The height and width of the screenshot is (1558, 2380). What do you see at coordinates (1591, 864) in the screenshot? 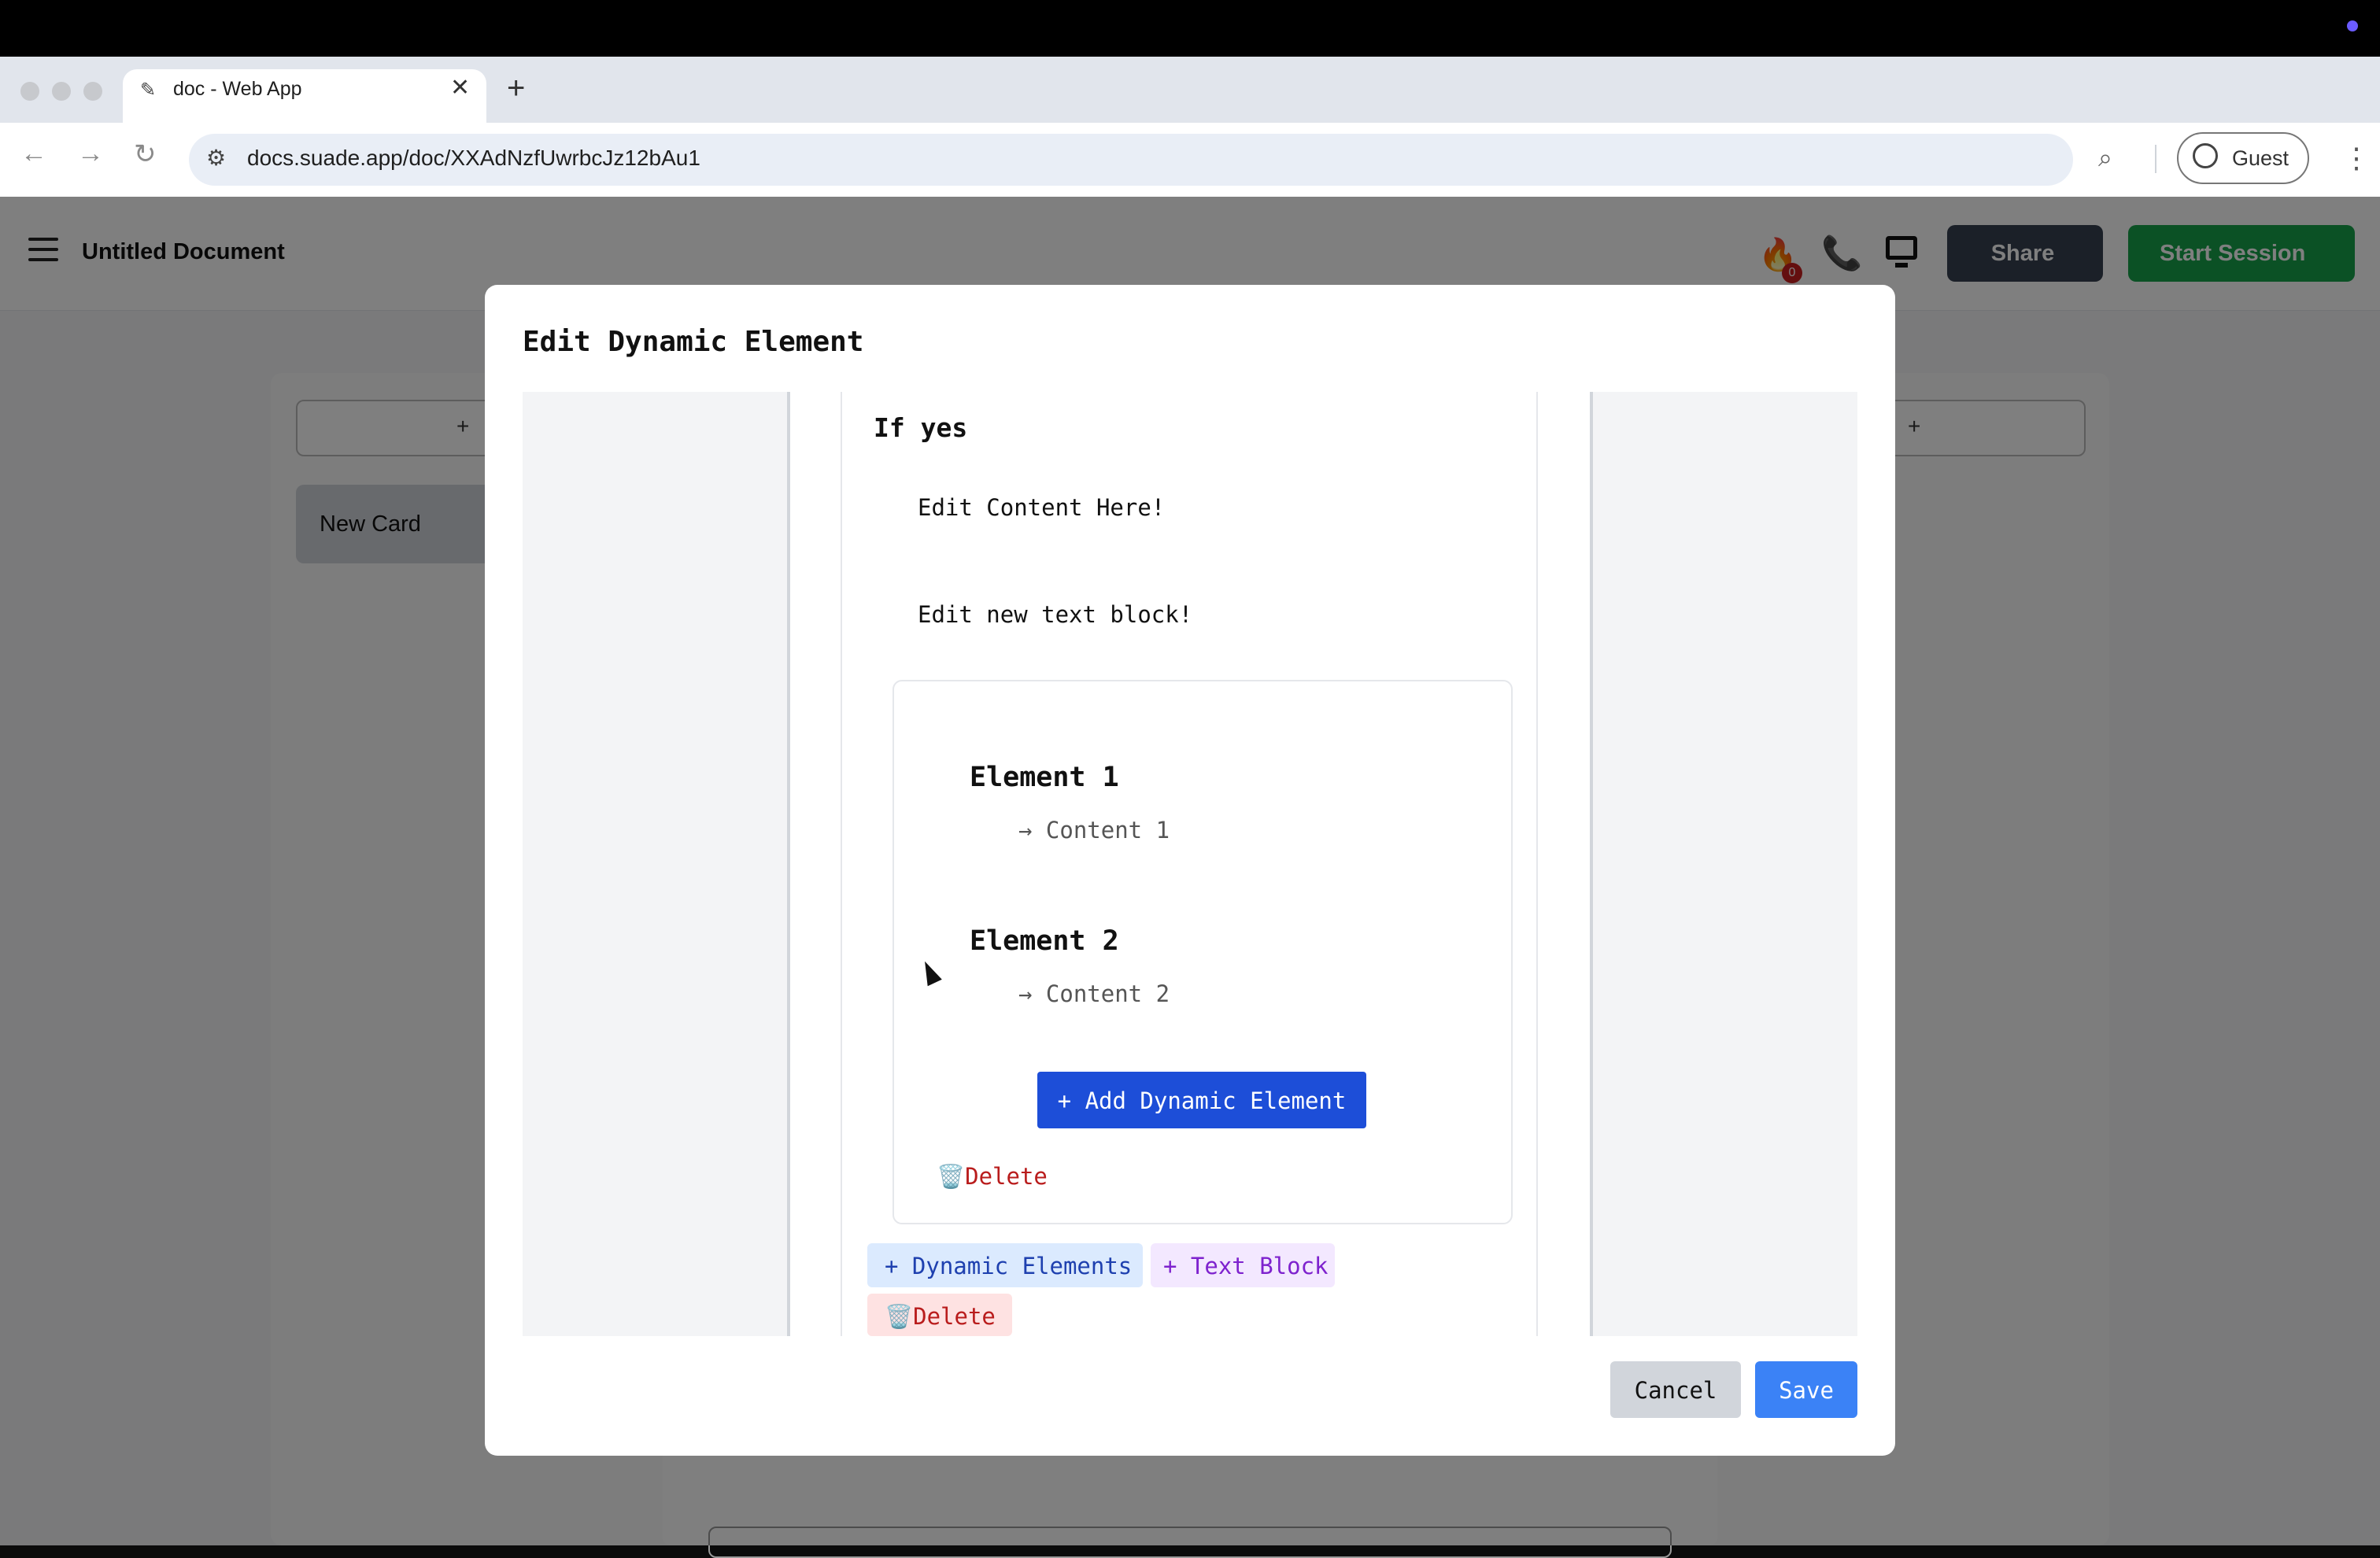
I see `right-panel-border` at bounding box center [1591, 864].